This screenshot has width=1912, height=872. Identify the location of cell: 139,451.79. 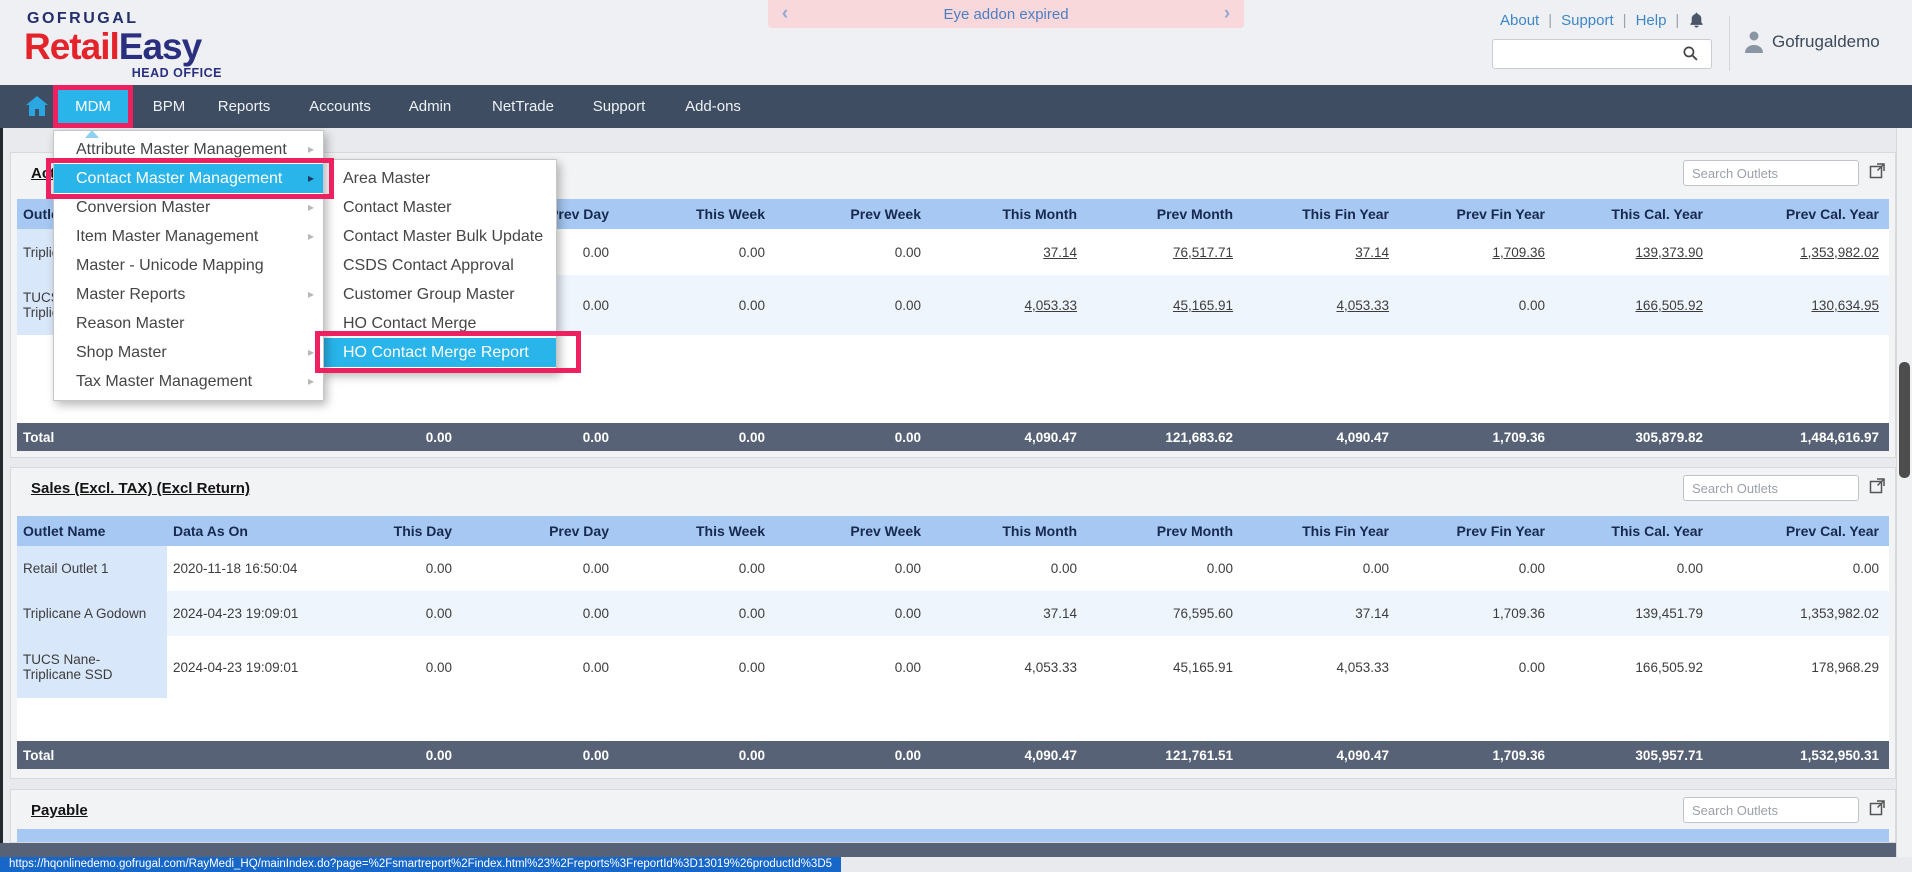
(1634, 613).